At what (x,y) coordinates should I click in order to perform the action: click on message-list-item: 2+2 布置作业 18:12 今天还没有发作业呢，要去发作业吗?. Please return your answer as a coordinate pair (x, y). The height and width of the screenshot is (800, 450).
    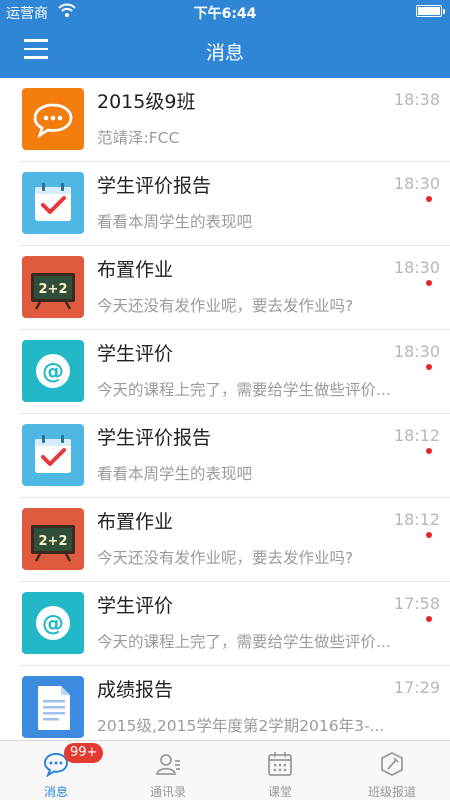
    Looking at the image, I should click on (235, 540).